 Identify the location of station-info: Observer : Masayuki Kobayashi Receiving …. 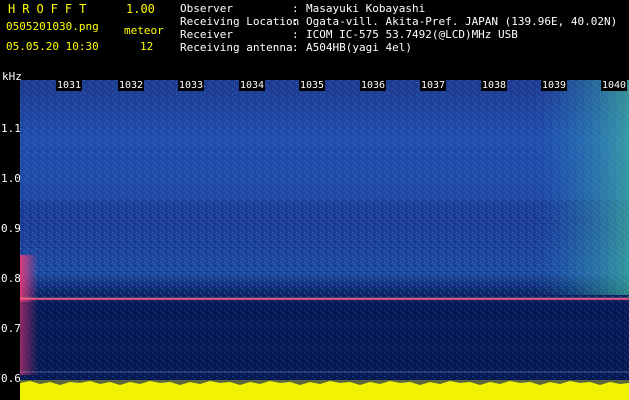
(398, 28).